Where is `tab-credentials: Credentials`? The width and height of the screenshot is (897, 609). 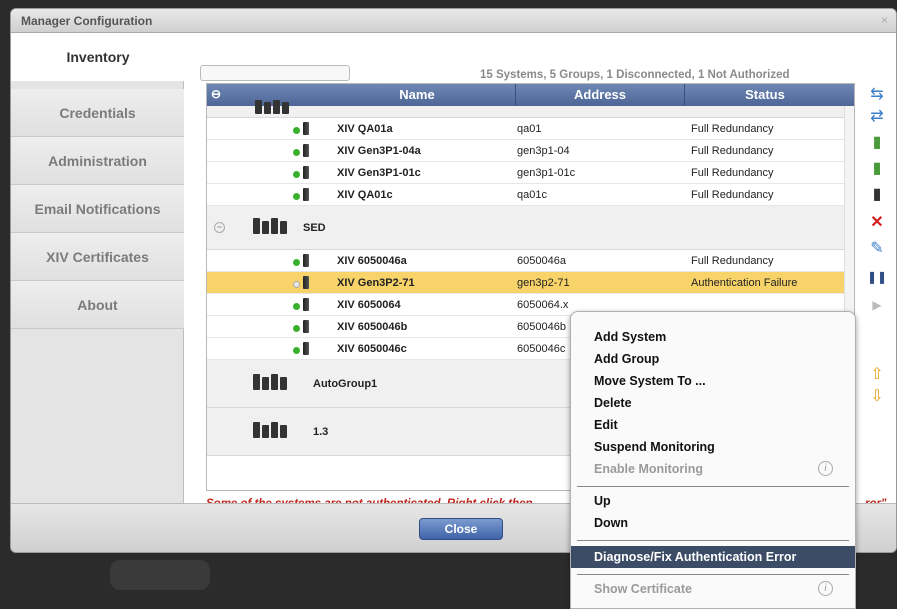 tab-credentials: Credentials is located at coordinates (97, 113).